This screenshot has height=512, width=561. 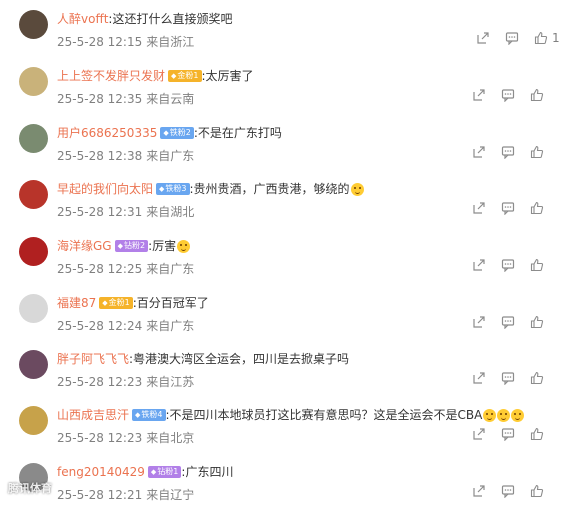 What do you see at coordinates (100, 156) in the screenshot?
I see `timestamp: 25-5-28 12:38` at bounding box center [100, 156].